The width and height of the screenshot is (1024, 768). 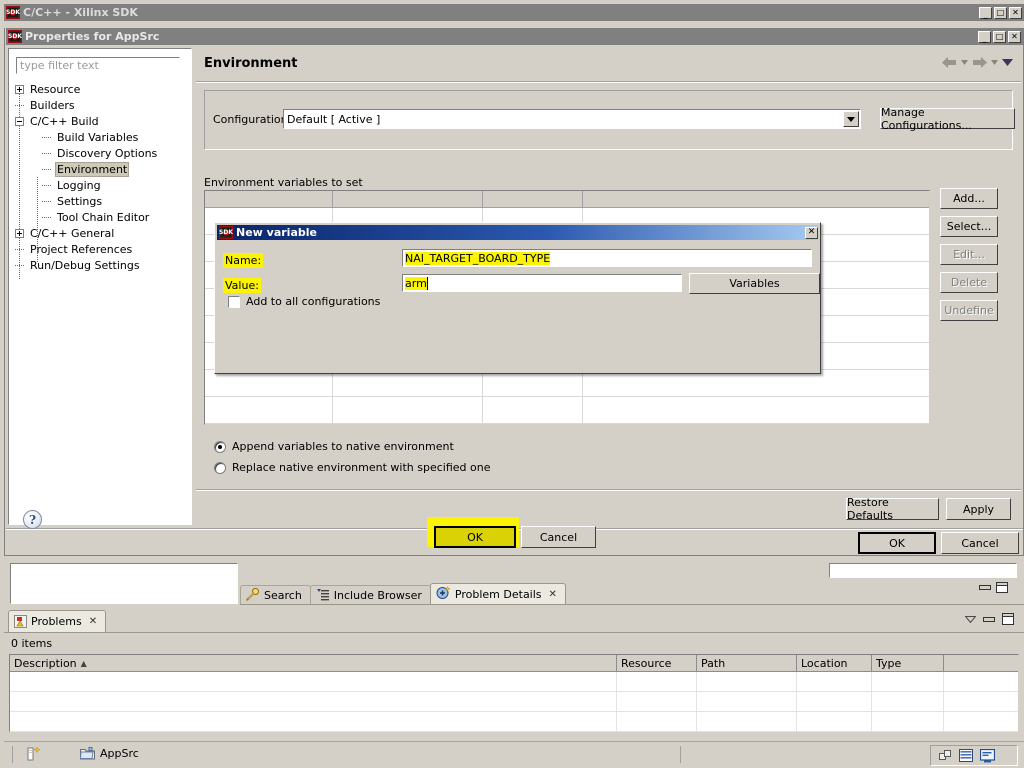 I want to click on app-minimize-button: _, so click(x=985, y=12).